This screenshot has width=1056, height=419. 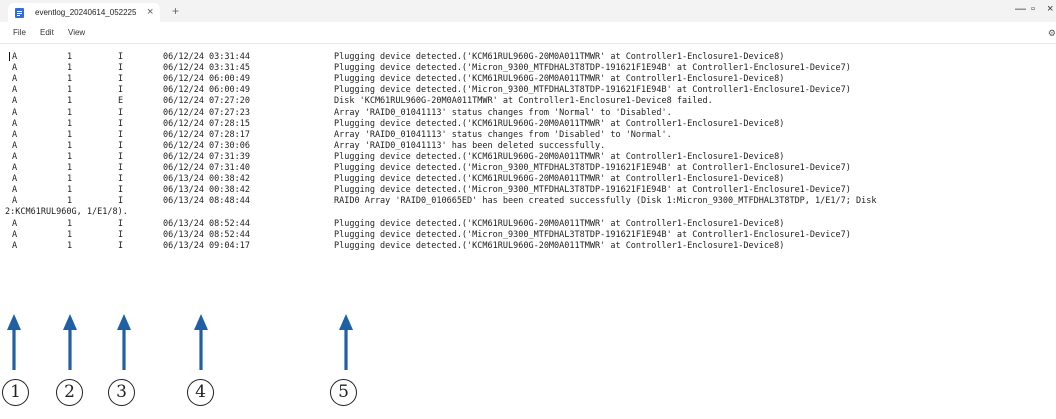 I want to click on new-tab-button: +, so click(x=175, y=11).